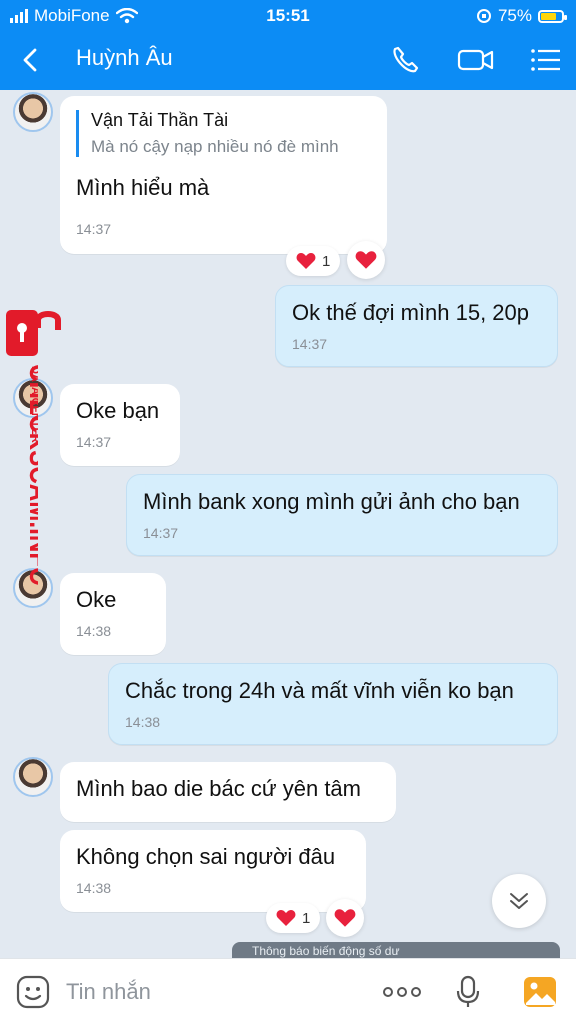 The height and width of the screenshot is (1024, 576). What do you see at coordinates (118, 410) in the screenshot?
I see `message-text: Oke bạn` at bounding box center [118, 410].